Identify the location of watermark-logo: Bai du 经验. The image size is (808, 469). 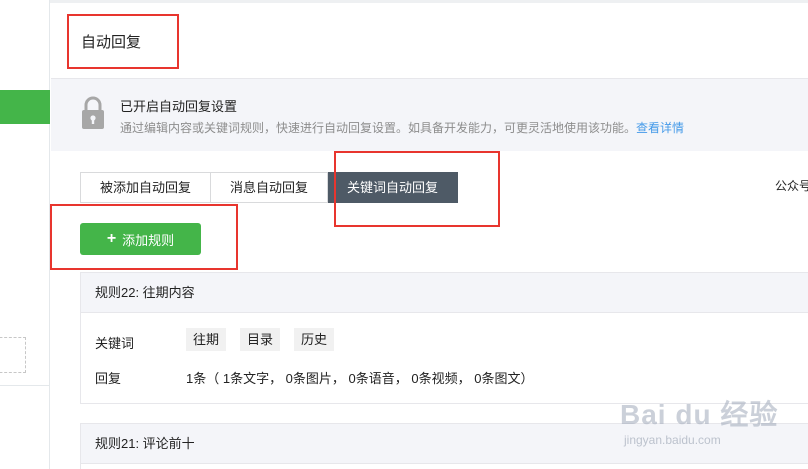
(699, 414).